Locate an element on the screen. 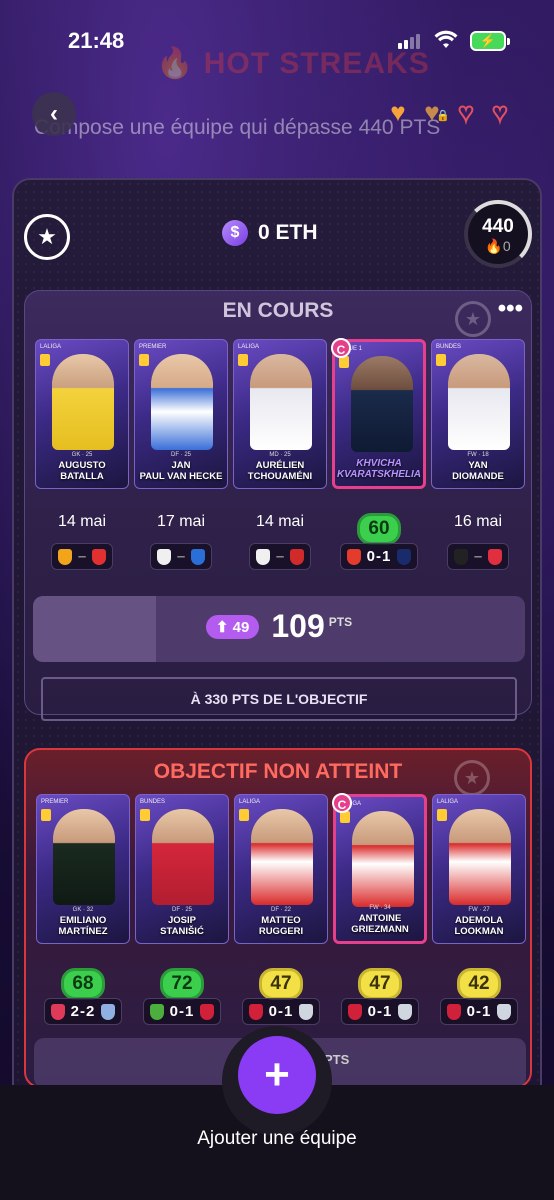 The image size is (554, 1200). player-card: PREMIER DF · 25 JAN PAUL VAN HECKE is located at coordinates (181, 414).